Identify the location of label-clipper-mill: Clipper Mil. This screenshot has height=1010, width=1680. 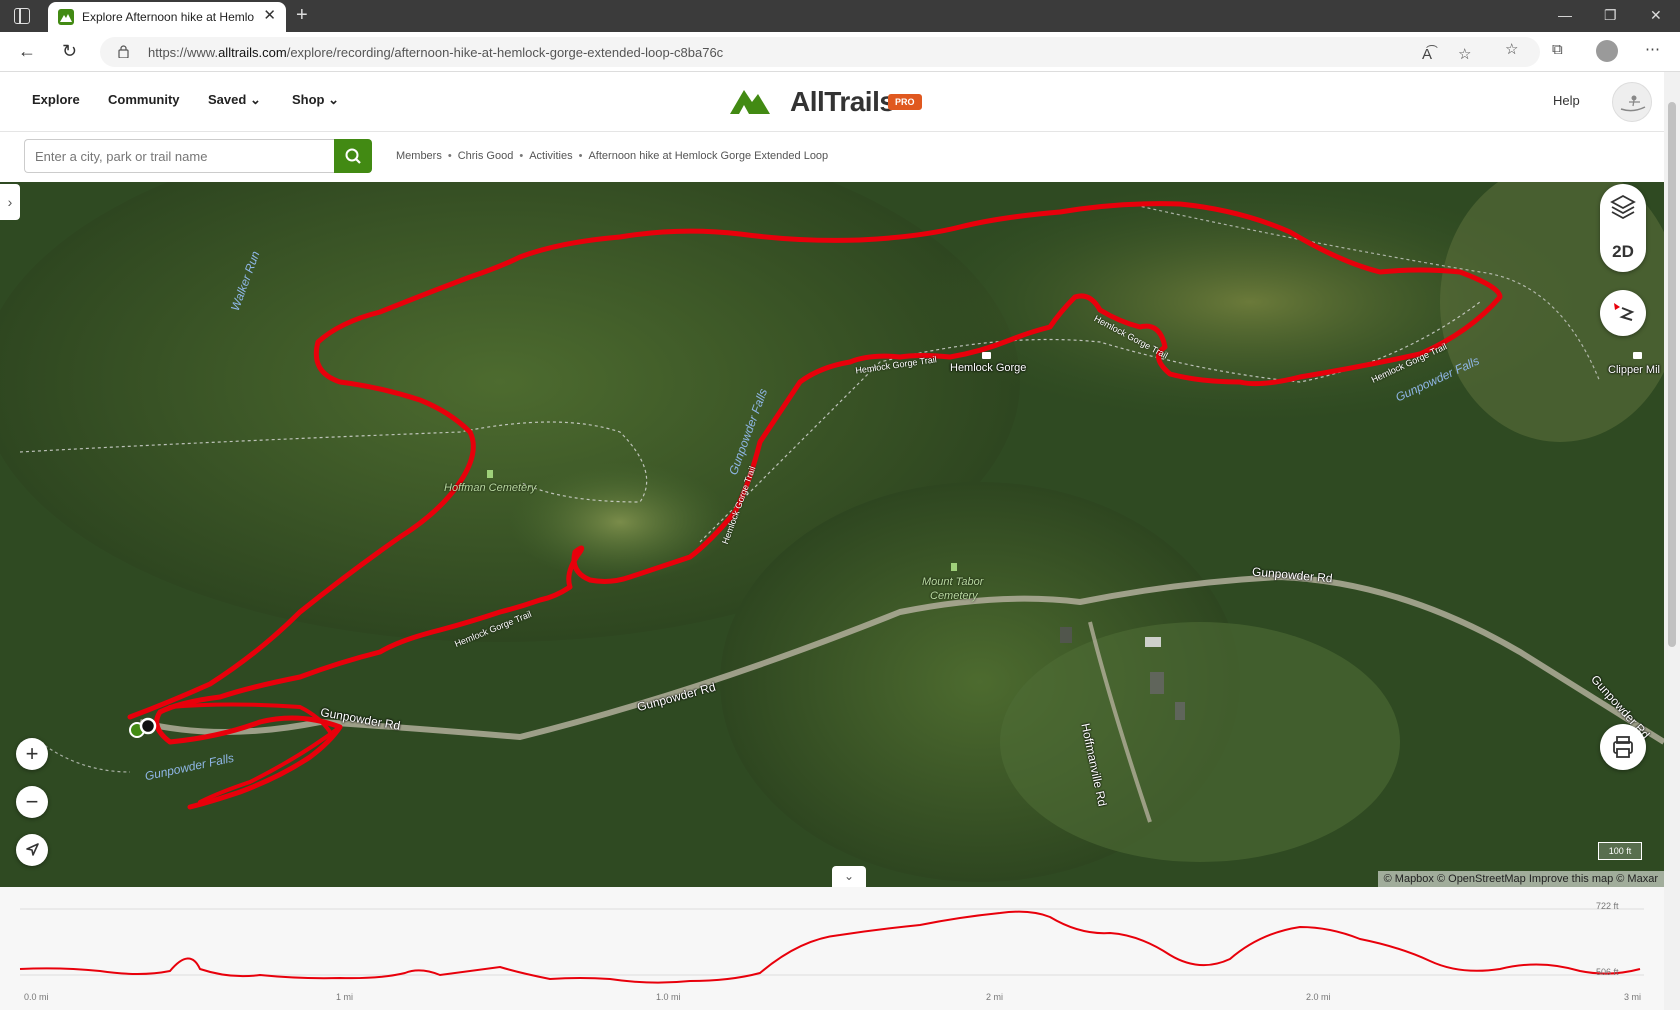
(1634, 370).